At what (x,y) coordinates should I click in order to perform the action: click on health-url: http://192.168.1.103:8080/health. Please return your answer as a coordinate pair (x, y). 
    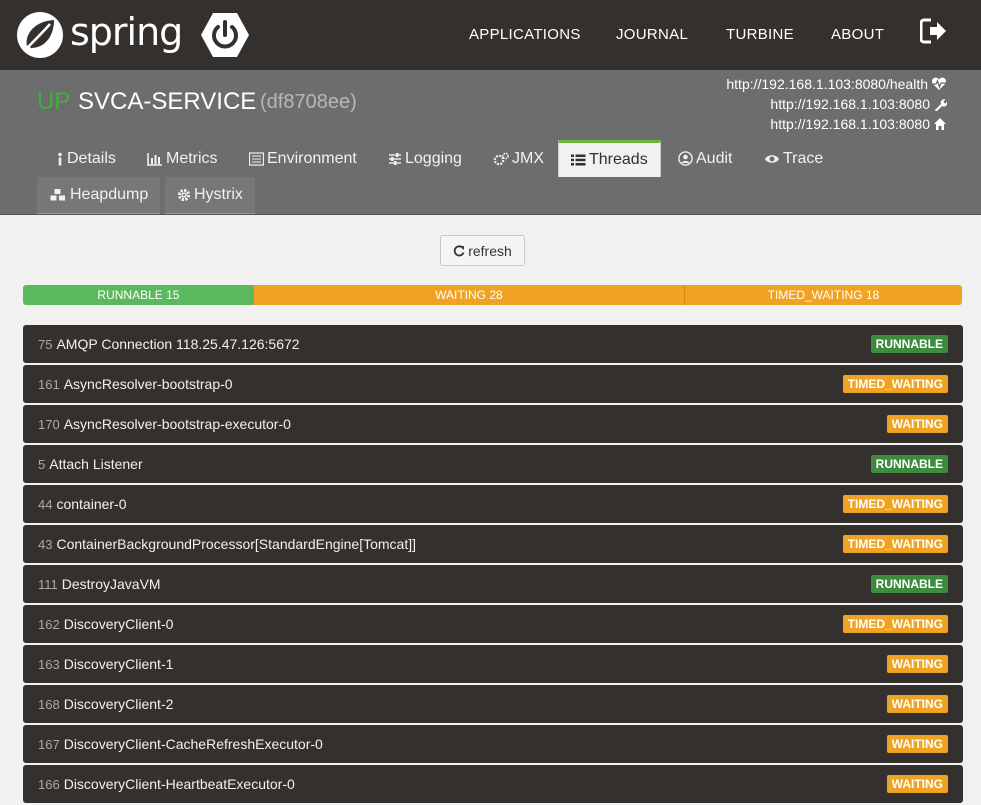
    Looking at the image, I should click on (836, 84).